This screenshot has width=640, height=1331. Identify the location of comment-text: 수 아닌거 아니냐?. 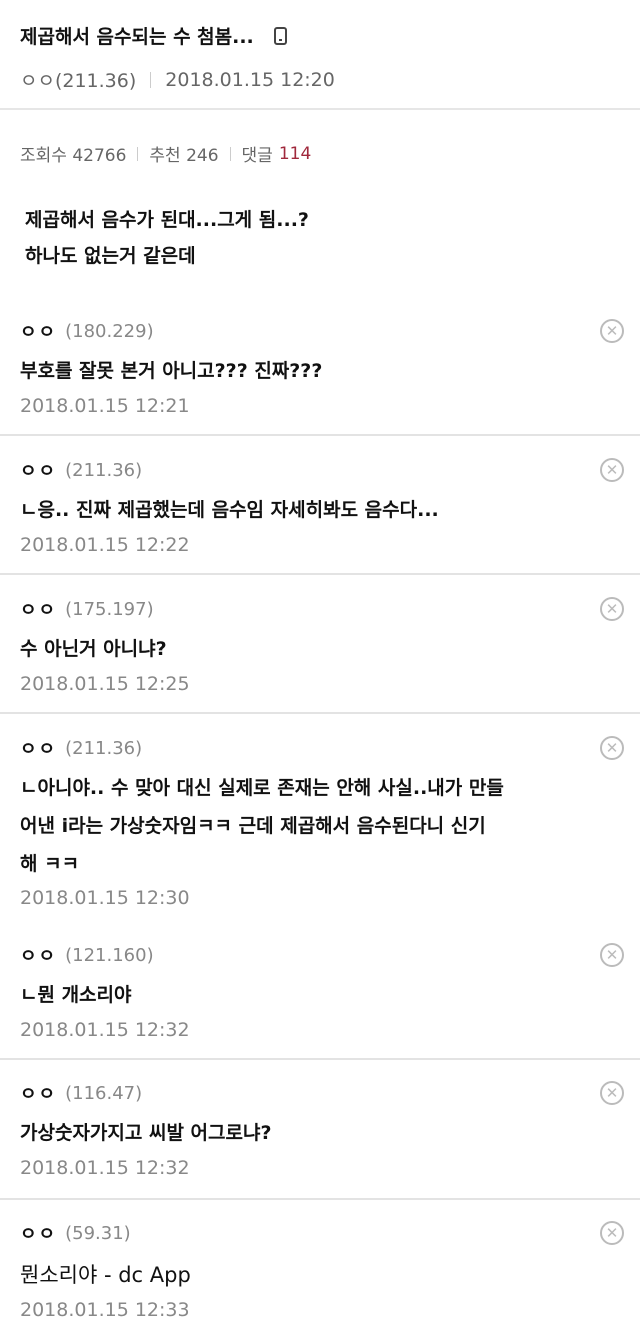
(310, 649).